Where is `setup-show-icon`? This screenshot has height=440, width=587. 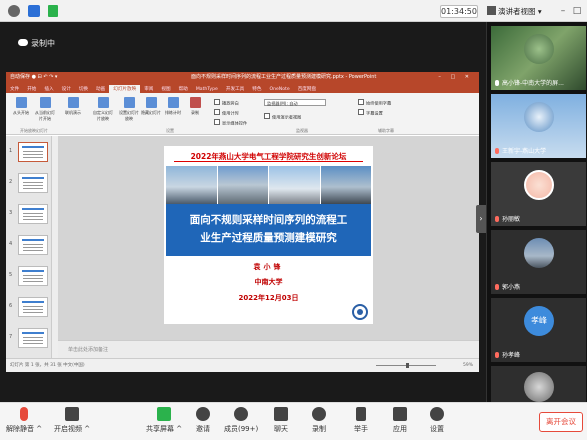 setup-show-icon is located at coordinates (129, 102).